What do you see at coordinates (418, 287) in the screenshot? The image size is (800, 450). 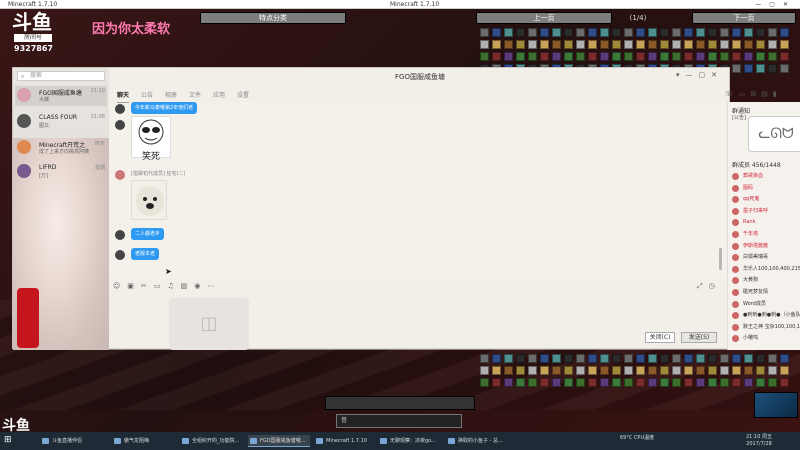 I see `input-toolbar: ☺▣✂▭♫▨◉⋯` at bounding box center [418, 287].